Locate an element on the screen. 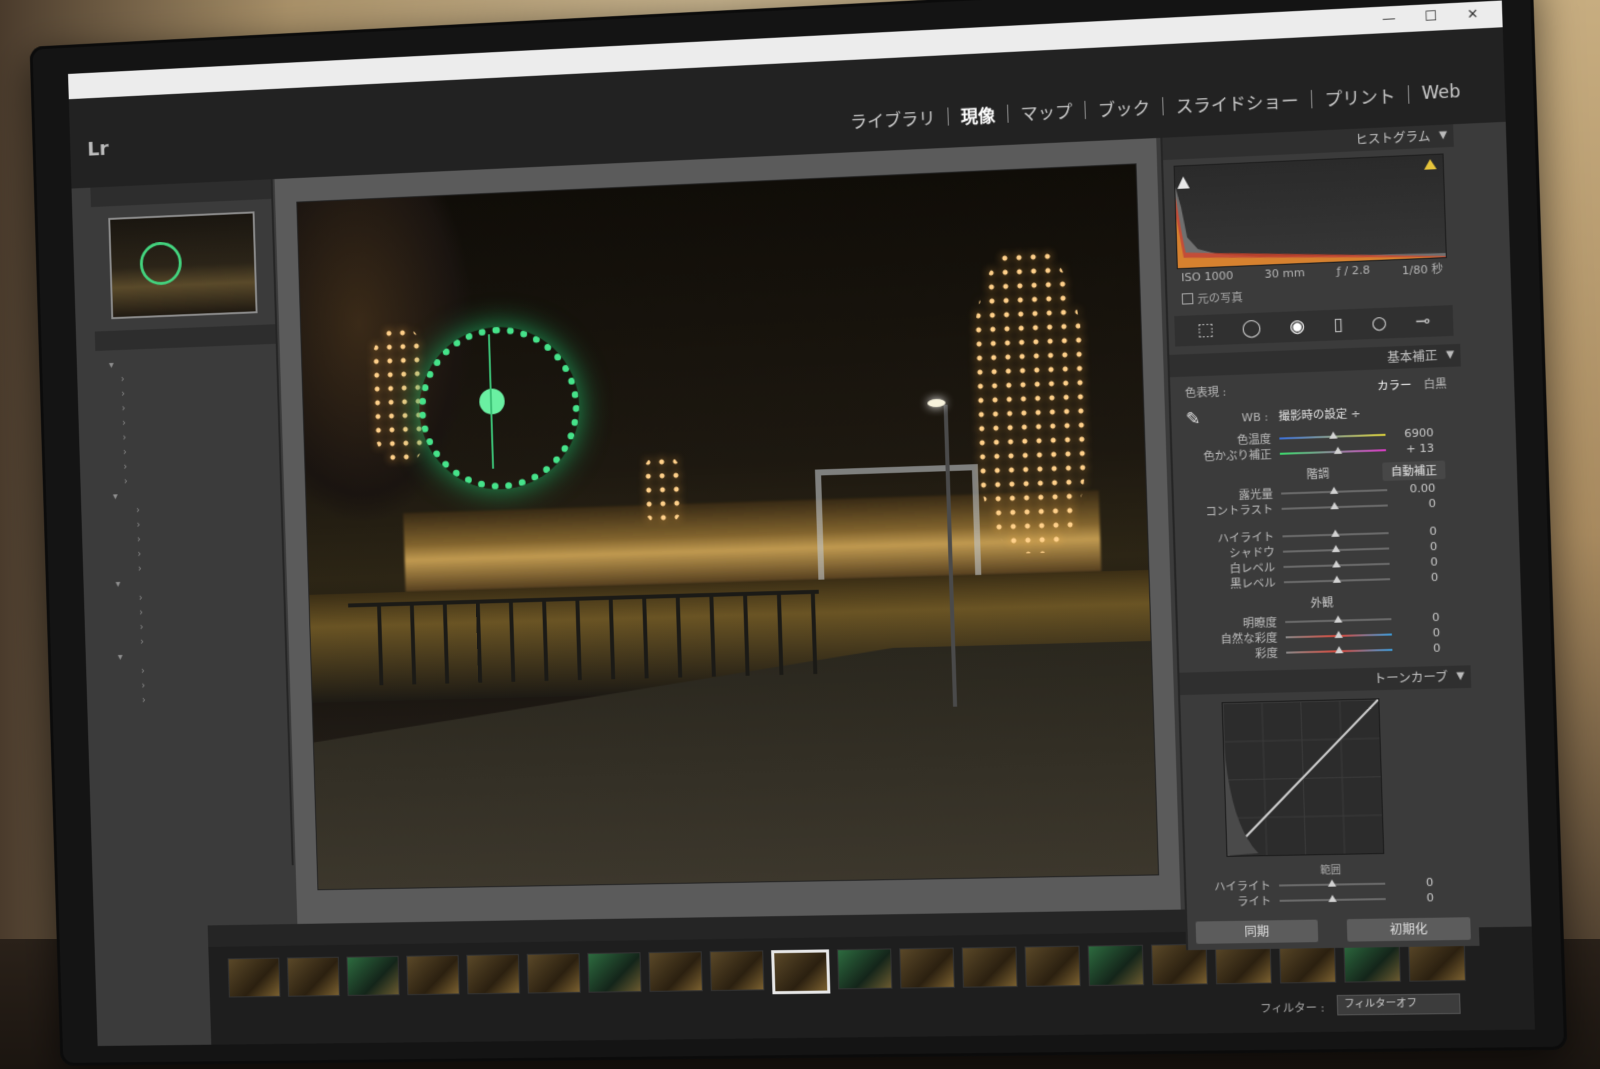 This screenshot has width=1600, height=1069. auto-tone-button: 自動補正 is located at coordinates (1413, 471).